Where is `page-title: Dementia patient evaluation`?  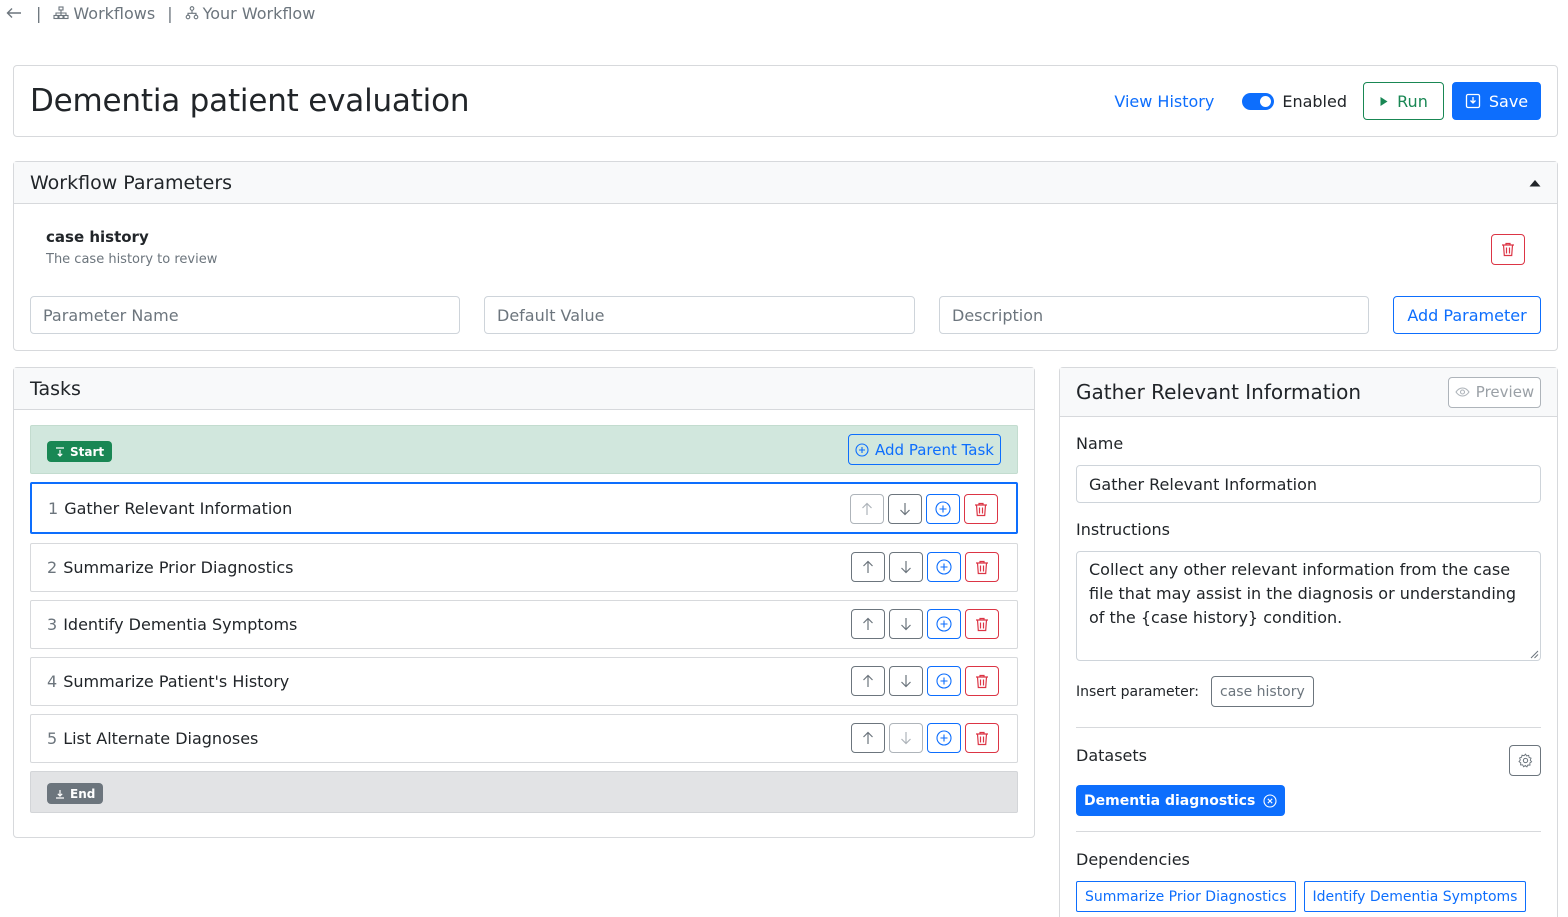 page-title: Dementia patient evaluation is located at coordinates (572, 101).